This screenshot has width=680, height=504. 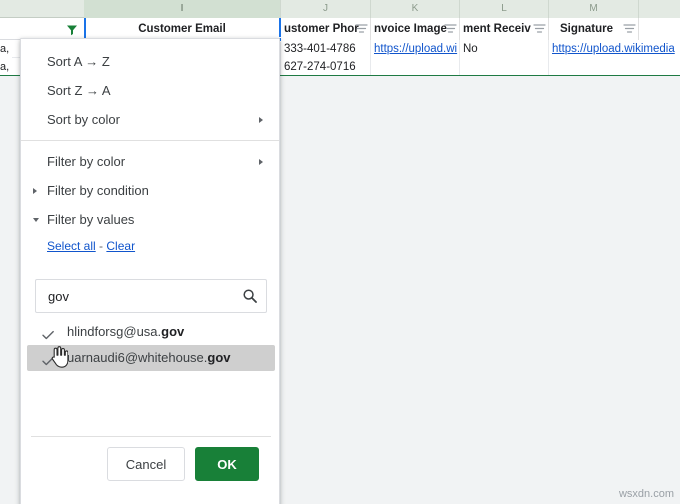 What do you see at coordinates (151, 436) in the screenshot?
I see `footer-divider` at bounding box center [151, 436].